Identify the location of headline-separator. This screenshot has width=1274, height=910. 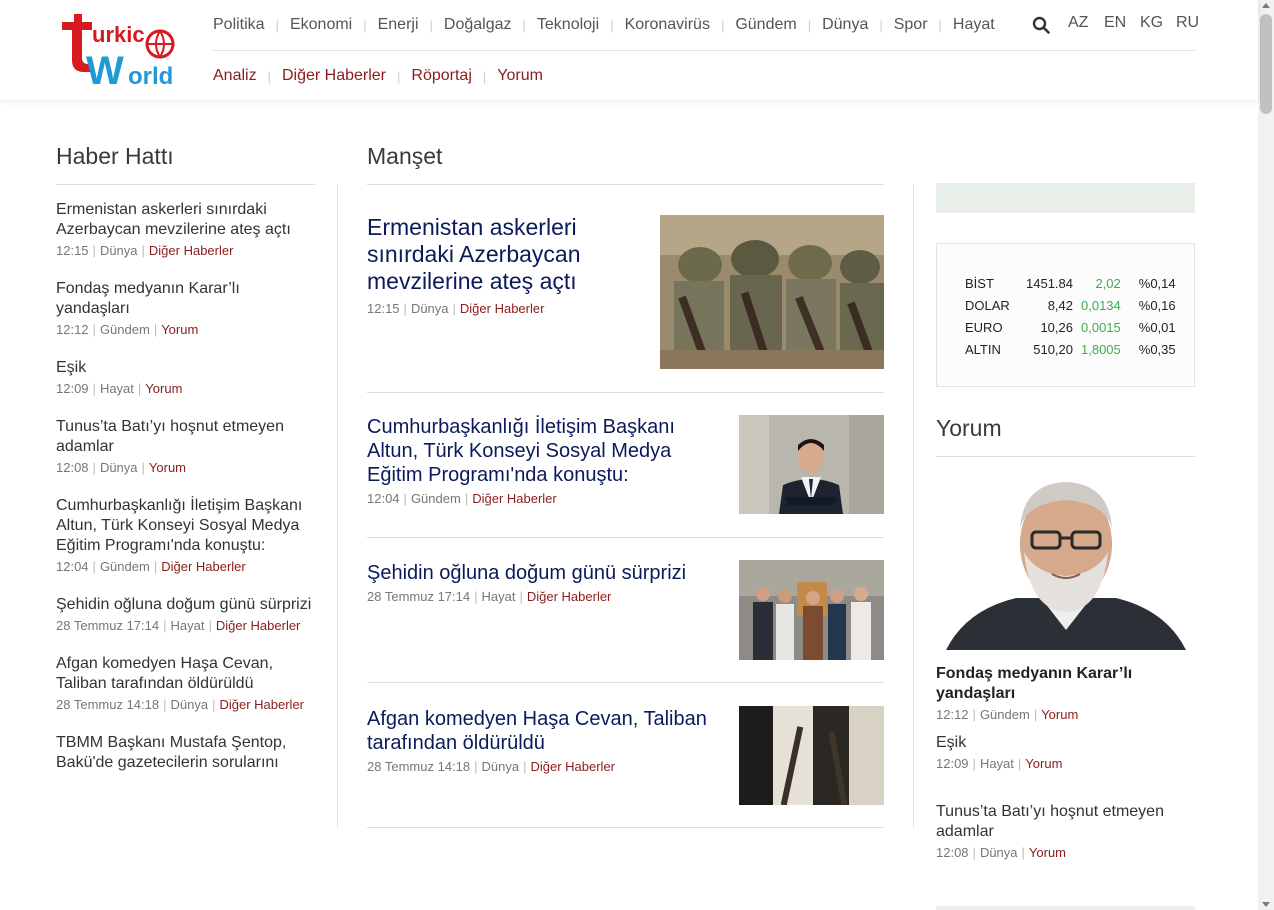
(625, 537).